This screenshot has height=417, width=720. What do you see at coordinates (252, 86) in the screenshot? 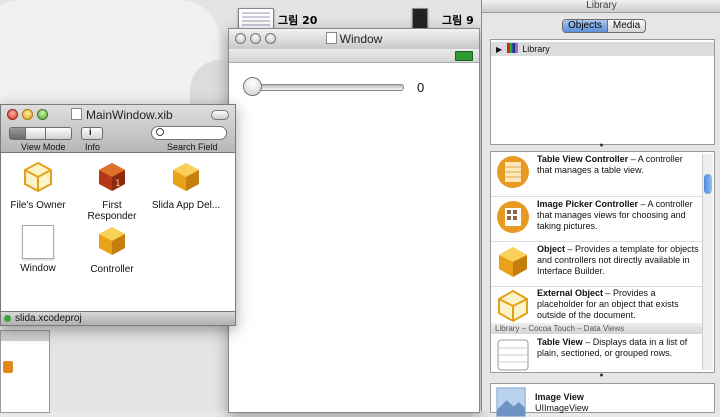
I see `slider-knob` at bounding box center [252, 86].